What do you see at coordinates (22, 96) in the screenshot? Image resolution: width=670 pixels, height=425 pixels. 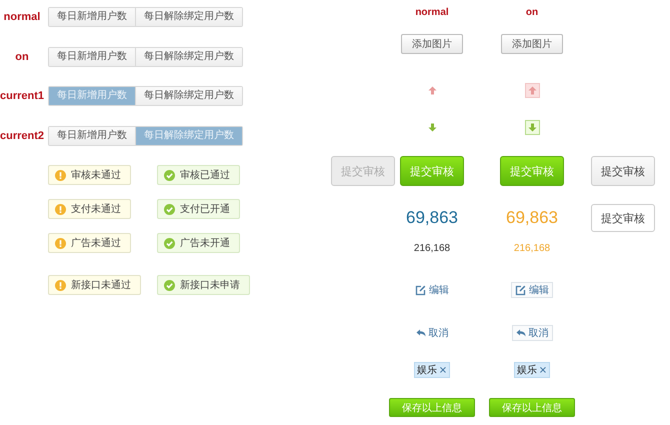 I see `row-label: current1` at bounding box center [22, 96].